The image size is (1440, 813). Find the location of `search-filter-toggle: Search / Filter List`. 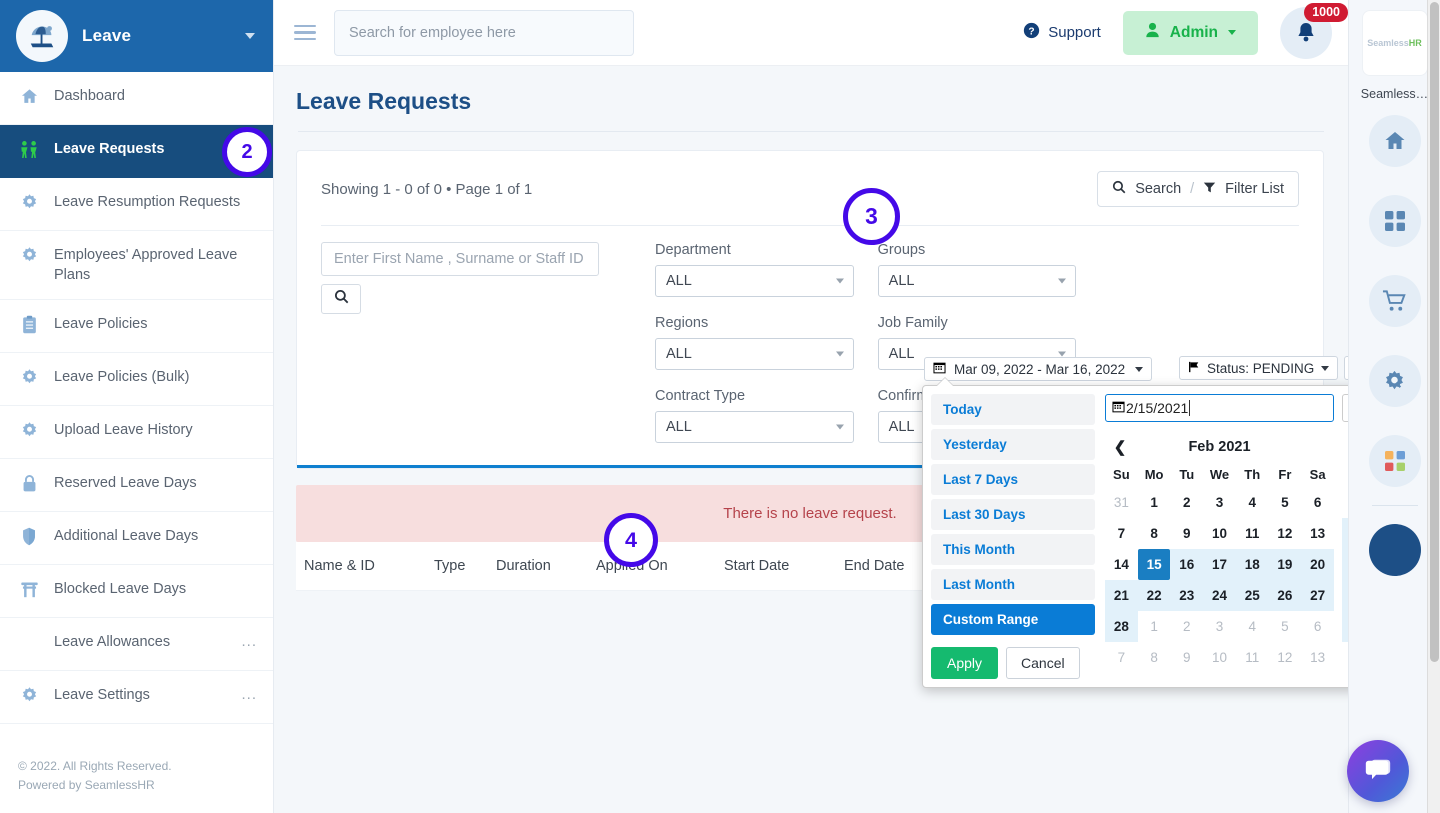

search-filter-toggle: Search / Filter List is located at coordinates (1198, 189).